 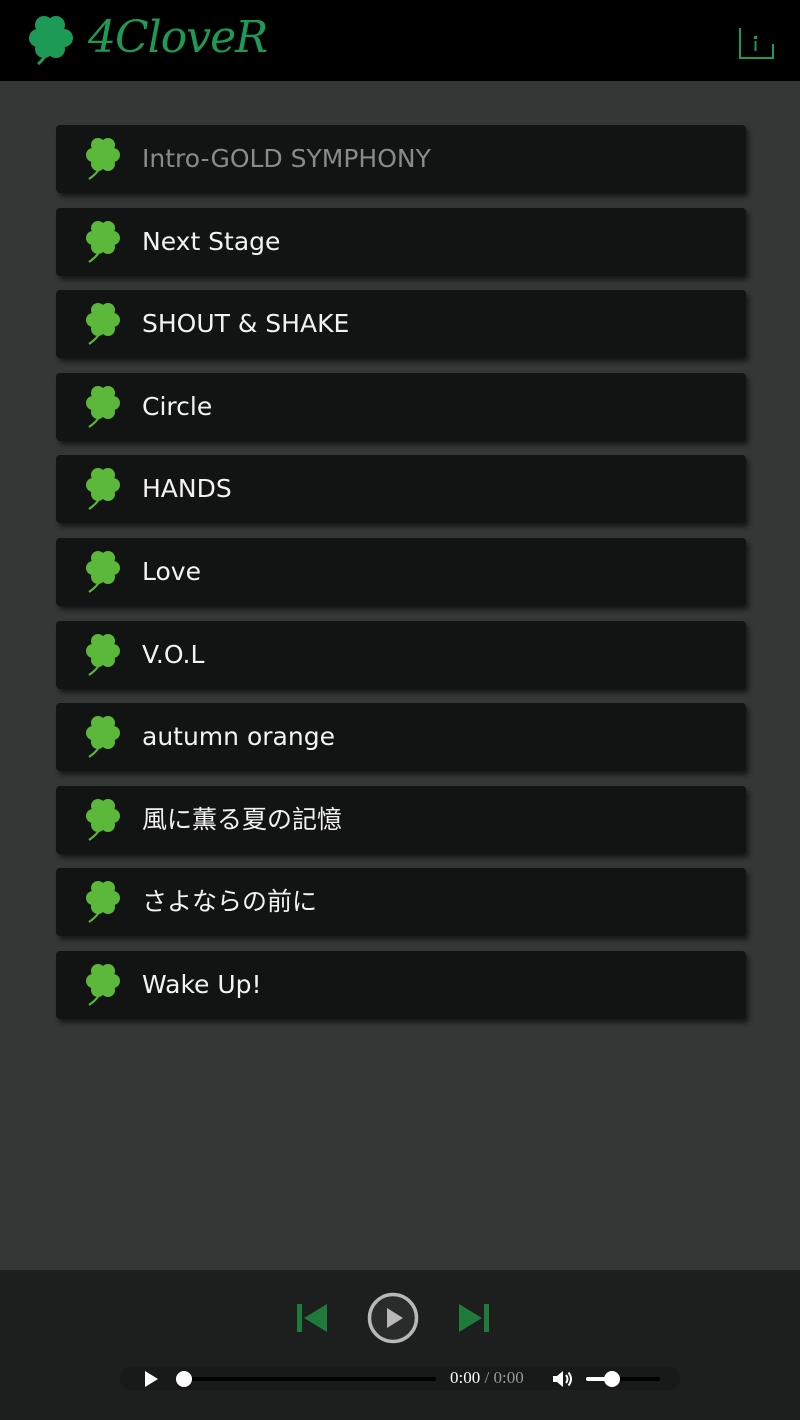 I want to click on track-item: Wake Up!, so click(x=401, y=984).